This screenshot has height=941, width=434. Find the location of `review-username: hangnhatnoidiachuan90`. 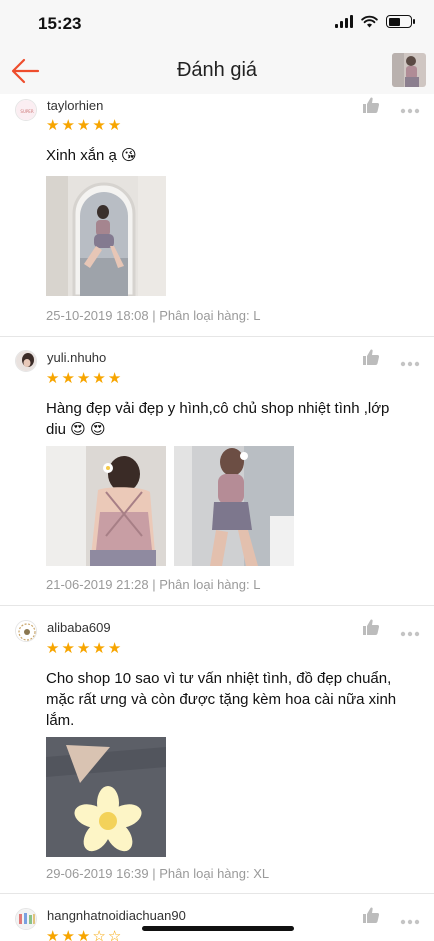

review-username: hangnhatnoidiachuan90 is located at coordinates (116, 915).